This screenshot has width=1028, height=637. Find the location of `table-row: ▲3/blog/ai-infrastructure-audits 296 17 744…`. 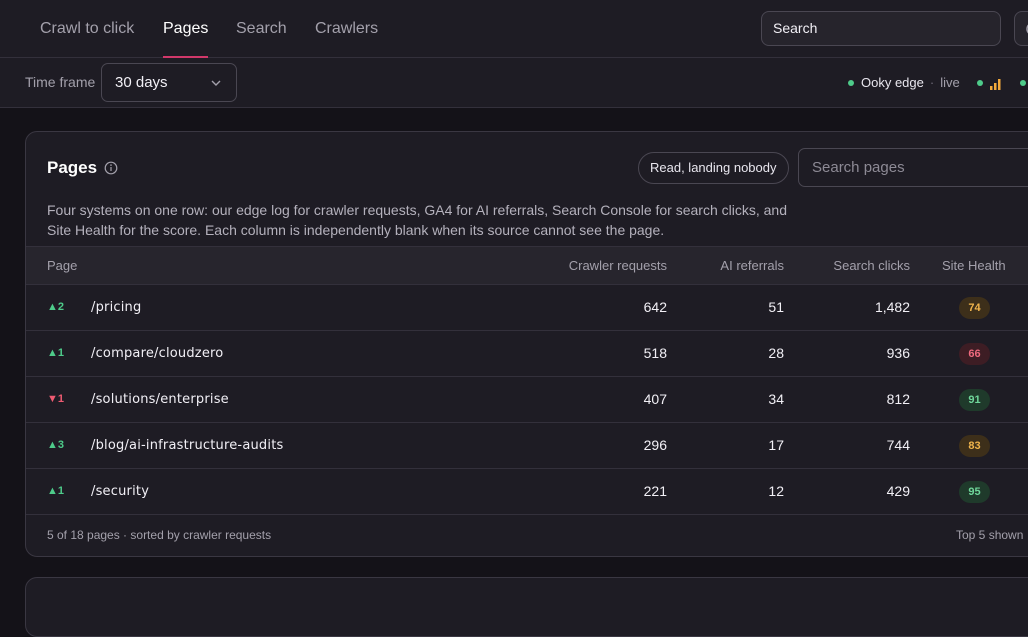

table-row: ▲3/blog/ai-infrastructure-audits 296 17 744… is located at coordinates (527, 446).